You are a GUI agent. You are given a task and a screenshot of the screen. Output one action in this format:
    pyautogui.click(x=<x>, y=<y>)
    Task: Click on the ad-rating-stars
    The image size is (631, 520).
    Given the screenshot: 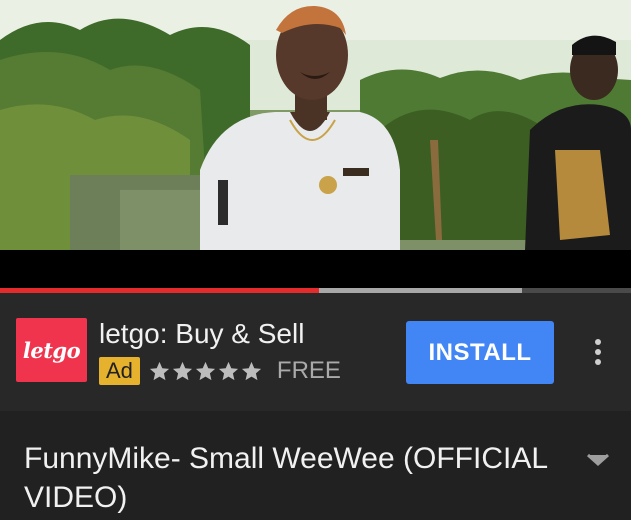 What is the action you would take?
    pyautogui.click(x=205, y=371)
    